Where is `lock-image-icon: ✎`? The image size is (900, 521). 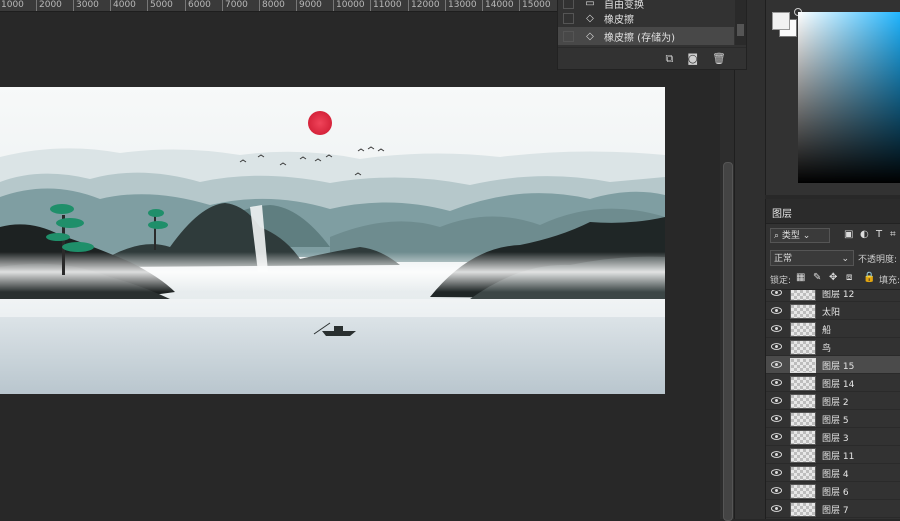 lock-image-icon: ✎ is located at coordinates (817, 277).